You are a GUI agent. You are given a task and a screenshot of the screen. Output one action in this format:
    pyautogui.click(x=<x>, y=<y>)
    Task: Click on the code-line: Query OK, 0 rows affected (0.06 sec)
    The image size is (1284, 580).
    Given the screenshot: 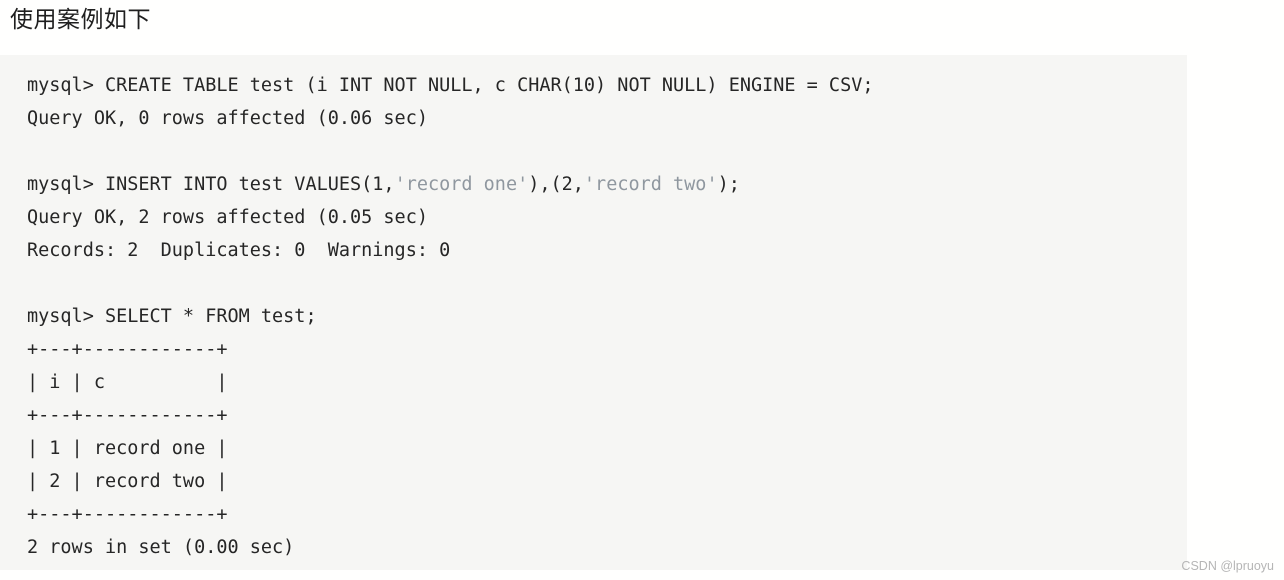 What is the action you would take?
    pyautogui.click(x=227, y=118)
    